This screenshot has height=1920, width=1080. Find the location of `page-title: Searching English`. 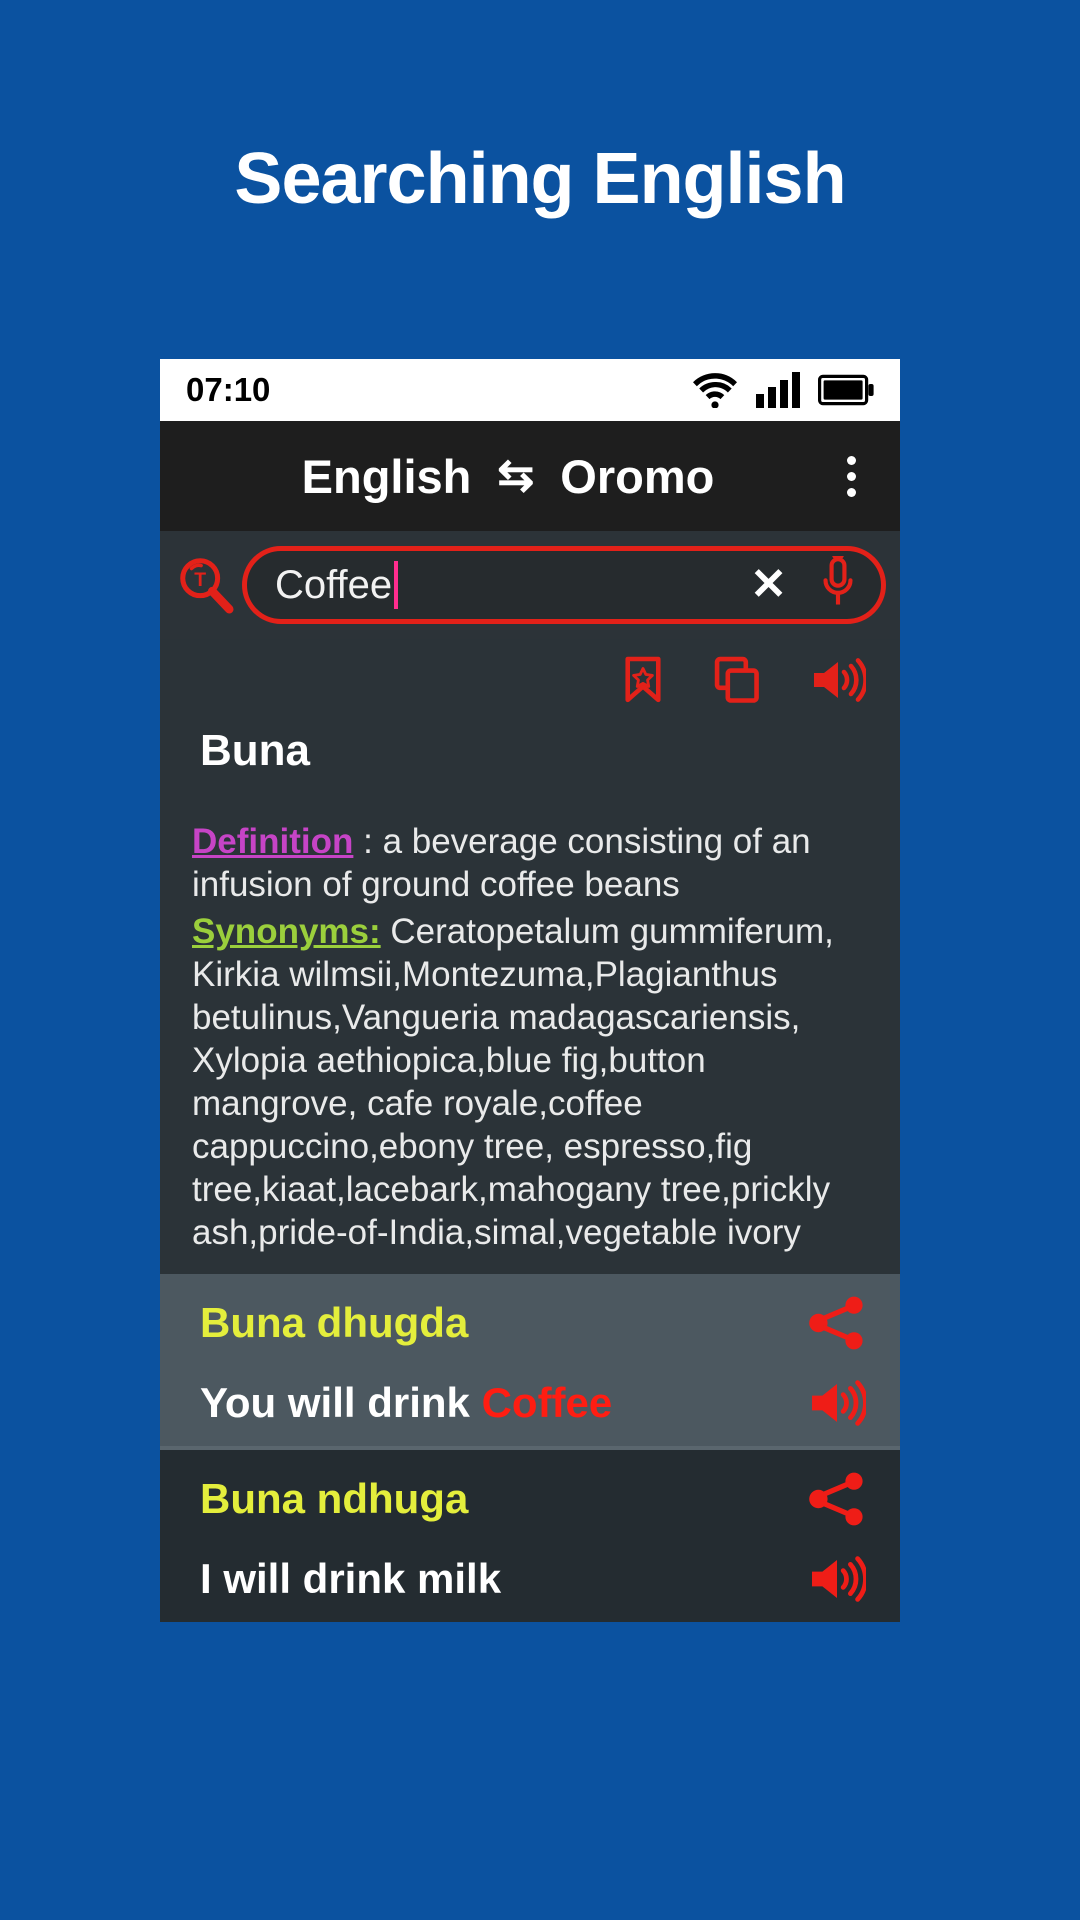

page-title: Searching English is located at coordinates (540, 179).